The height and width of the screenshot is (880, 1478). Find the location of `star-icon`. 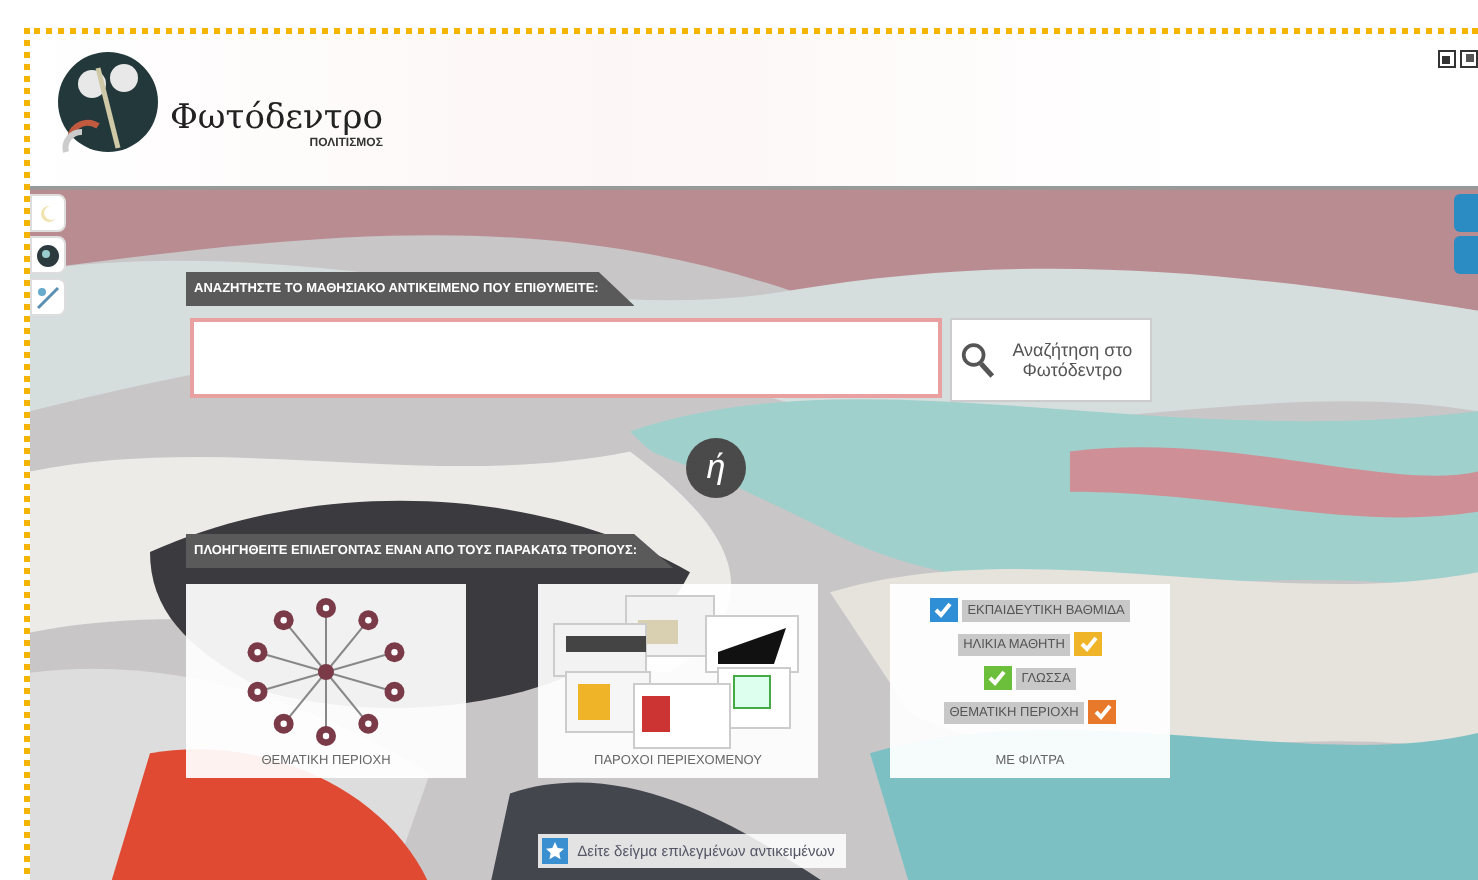

star-icon is located at coordinates (554, 851).